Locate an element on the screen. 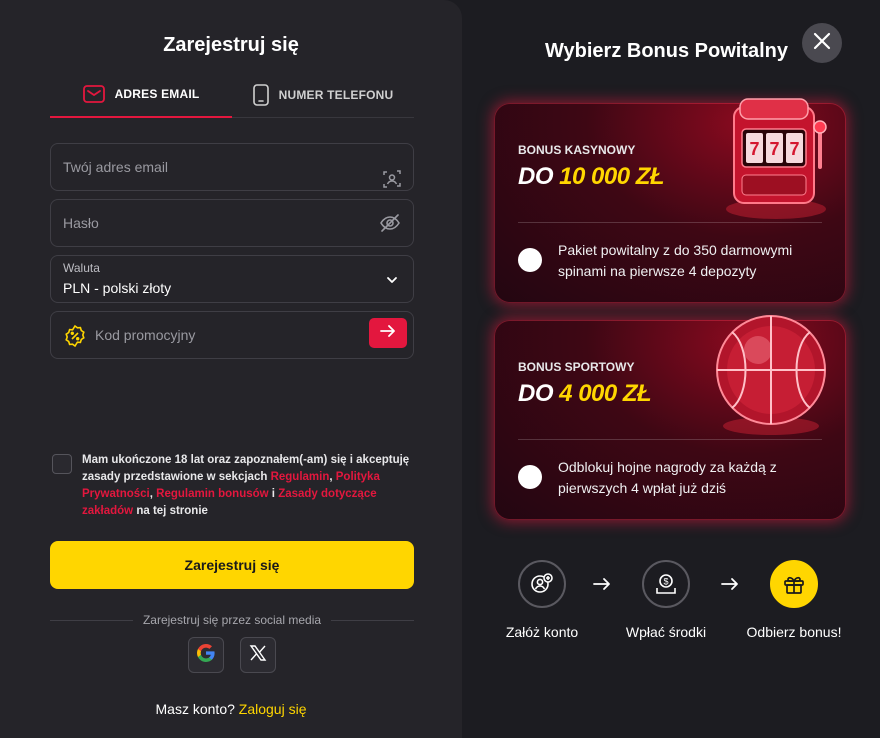 This screenshot has height=738, width=880. face-scan-icon is located at coordinates (392, 181).